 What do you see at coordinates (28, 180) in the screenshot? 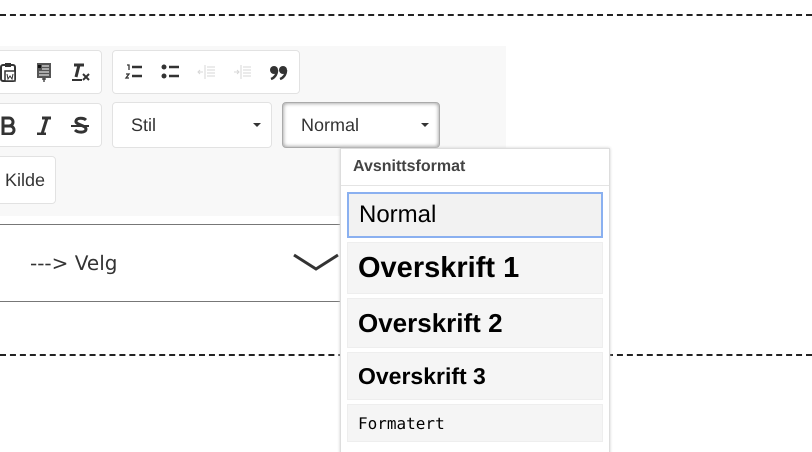
I see `source-button: Kilde` at bounding box center [28, 180].